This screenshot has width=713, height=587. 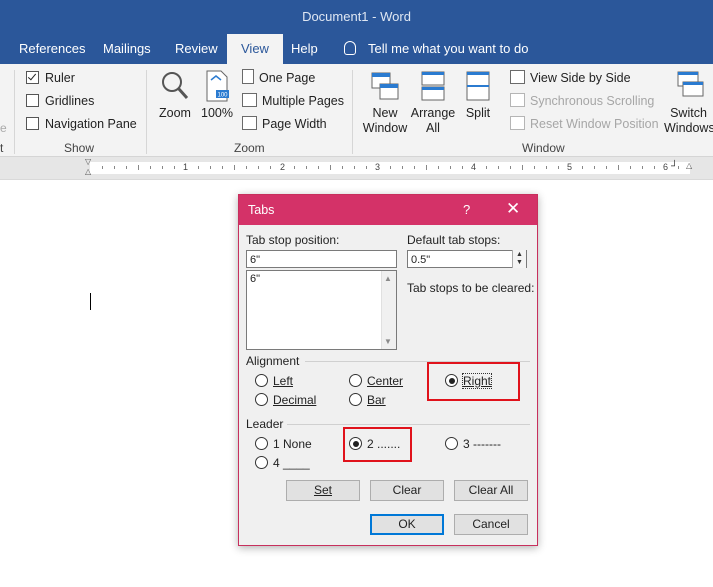 What do you see at coordinates (473, 444) in the screenshot?
I see `leader-dashes-radio: 3 -------` at bounding box center [473, 444].